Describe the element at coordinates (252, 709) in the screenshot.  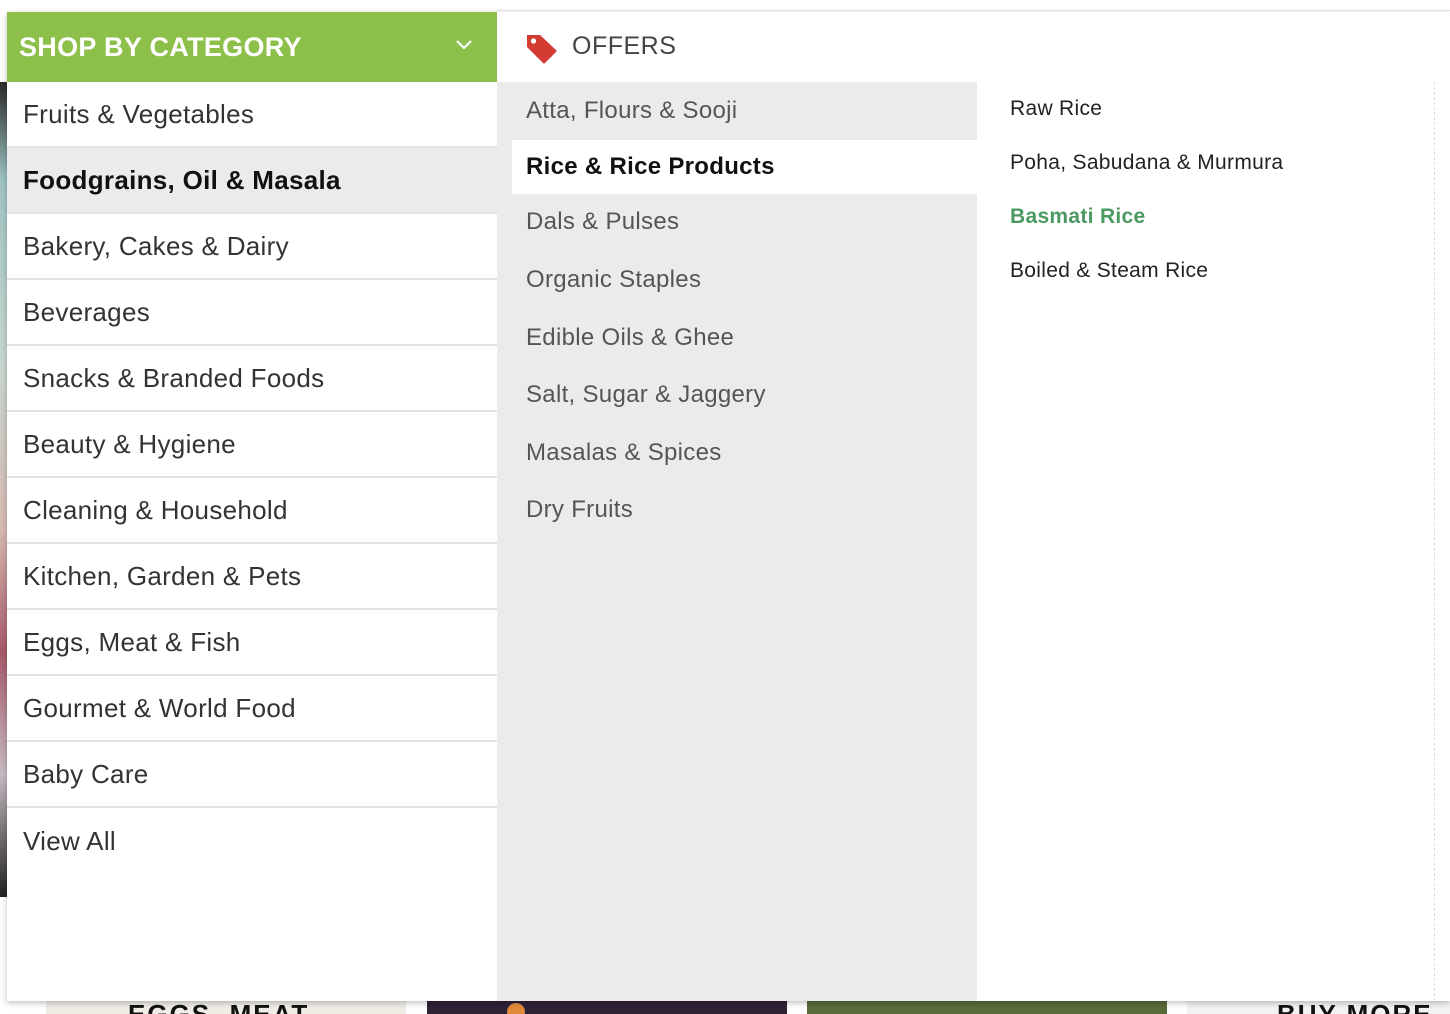
I see `category-item: Gourmet & World Food` at that location.